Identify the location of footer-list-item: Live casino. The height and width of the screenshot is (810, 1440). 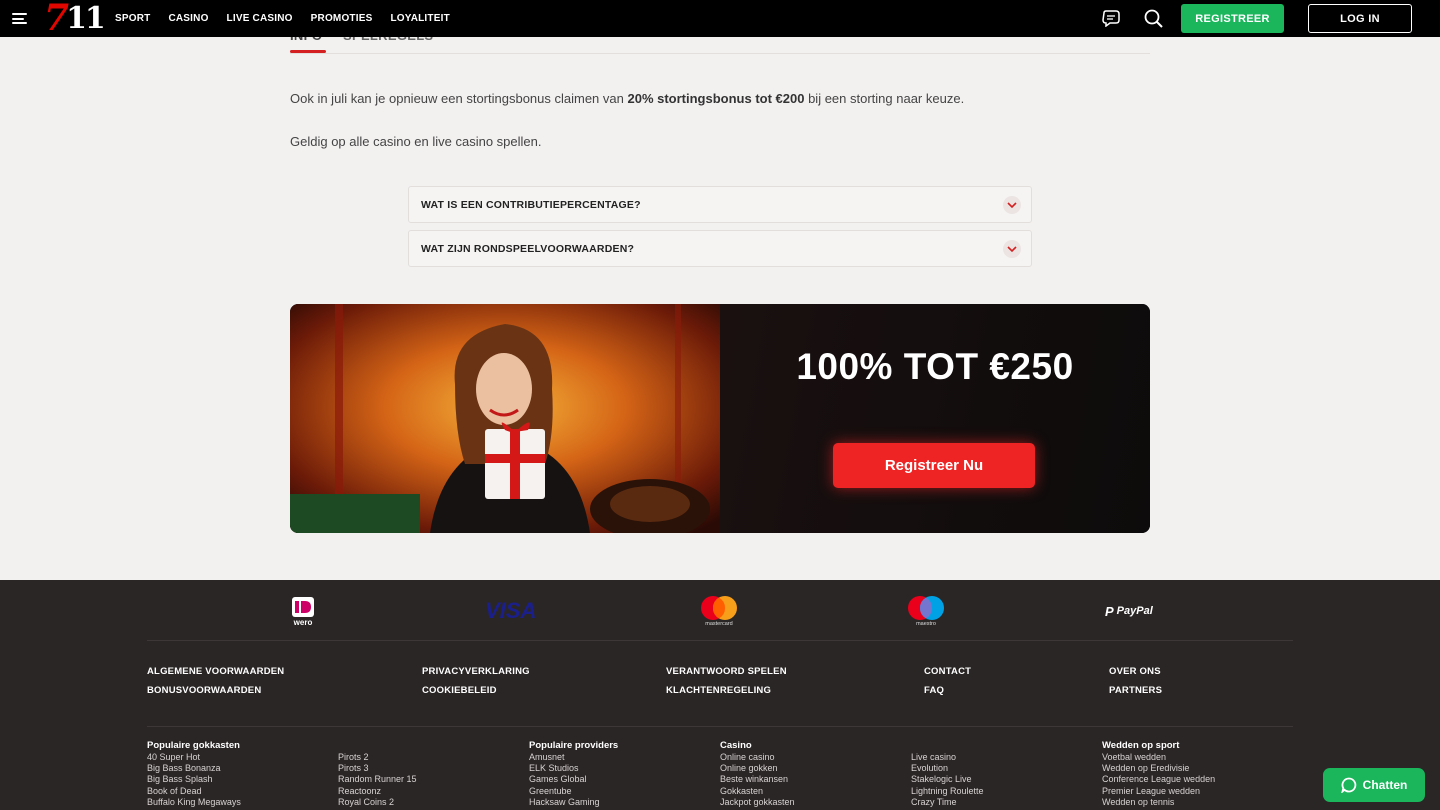
(947, 757).